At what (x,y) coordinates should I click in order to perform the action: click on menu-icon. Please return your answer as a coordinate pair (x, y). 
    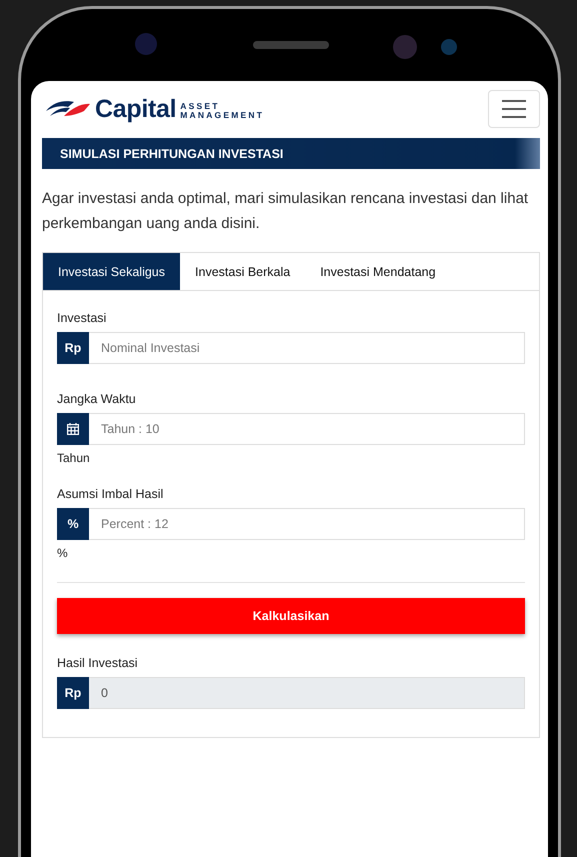
    Looking at the image, I should click on (514, 109).